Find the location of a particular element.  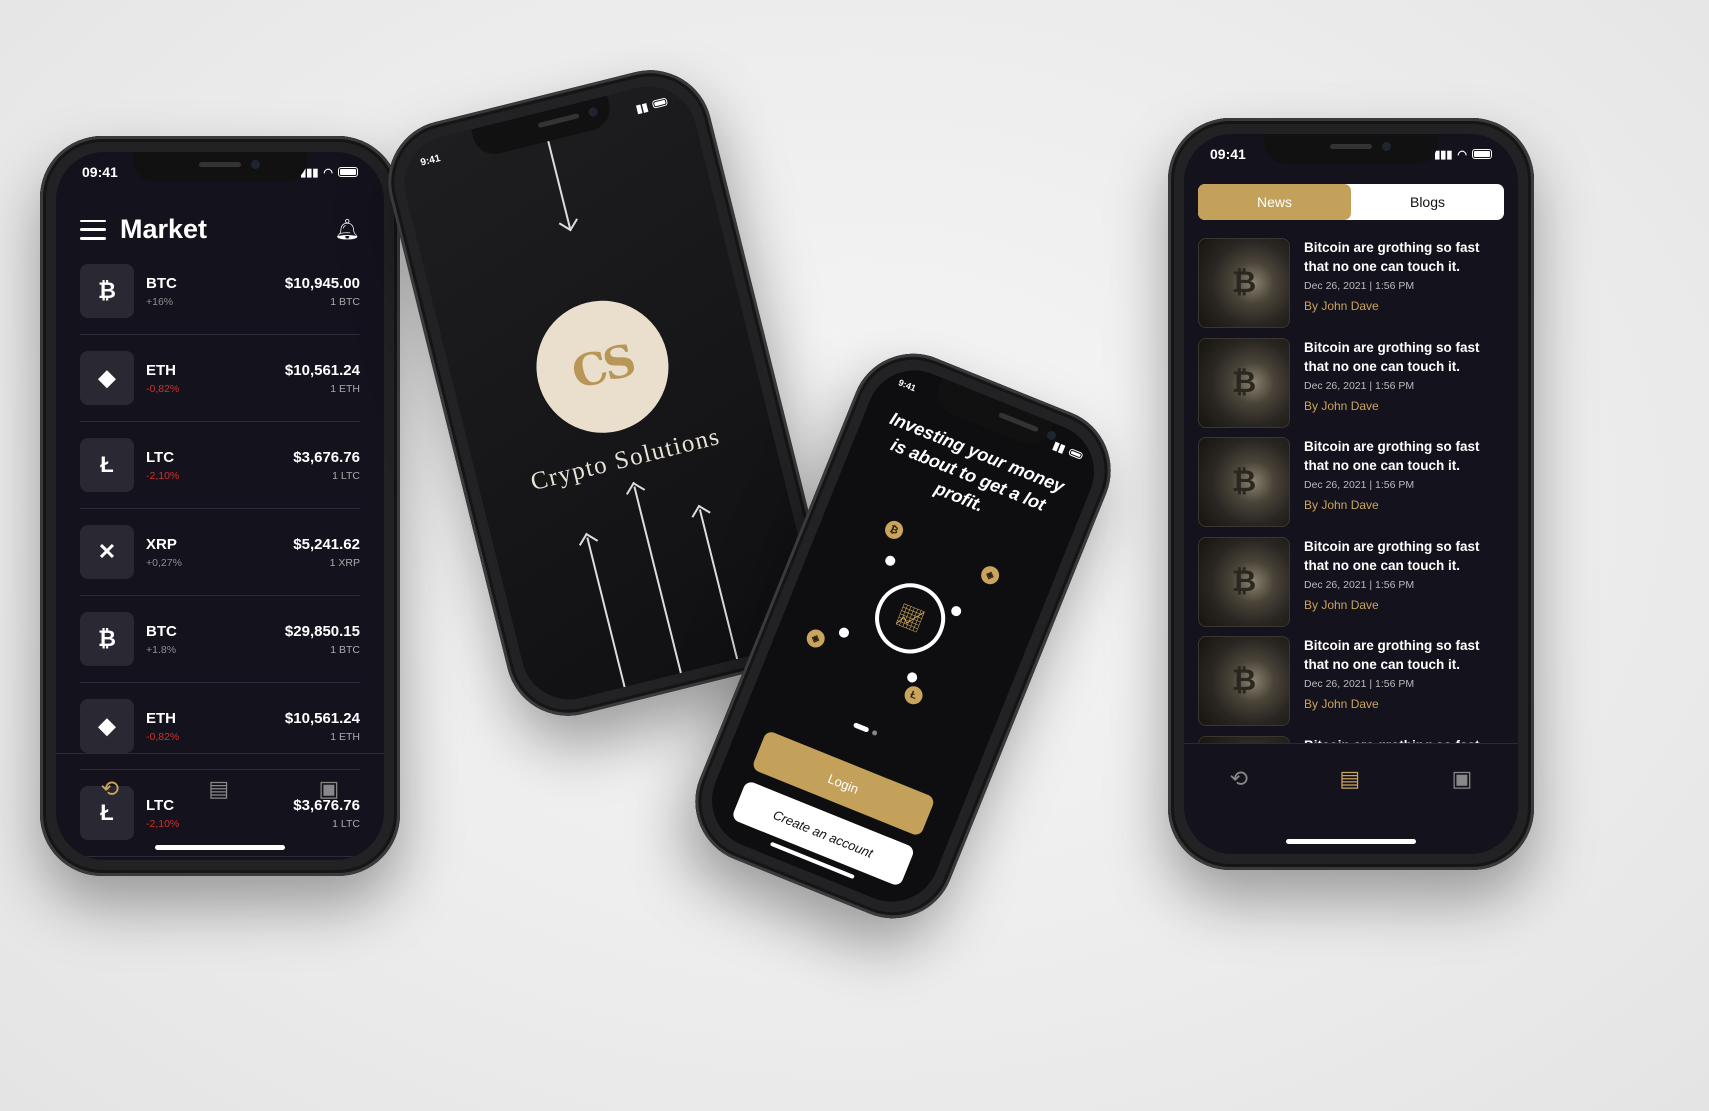

tab-blogs: Blogs is located at coordinates (1427, 202).